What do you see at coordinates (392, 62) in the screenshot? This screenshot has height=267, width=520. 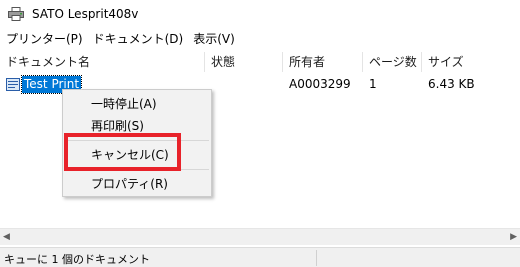 I see `column-pages: ページ数` at bounding box center [392, 62].